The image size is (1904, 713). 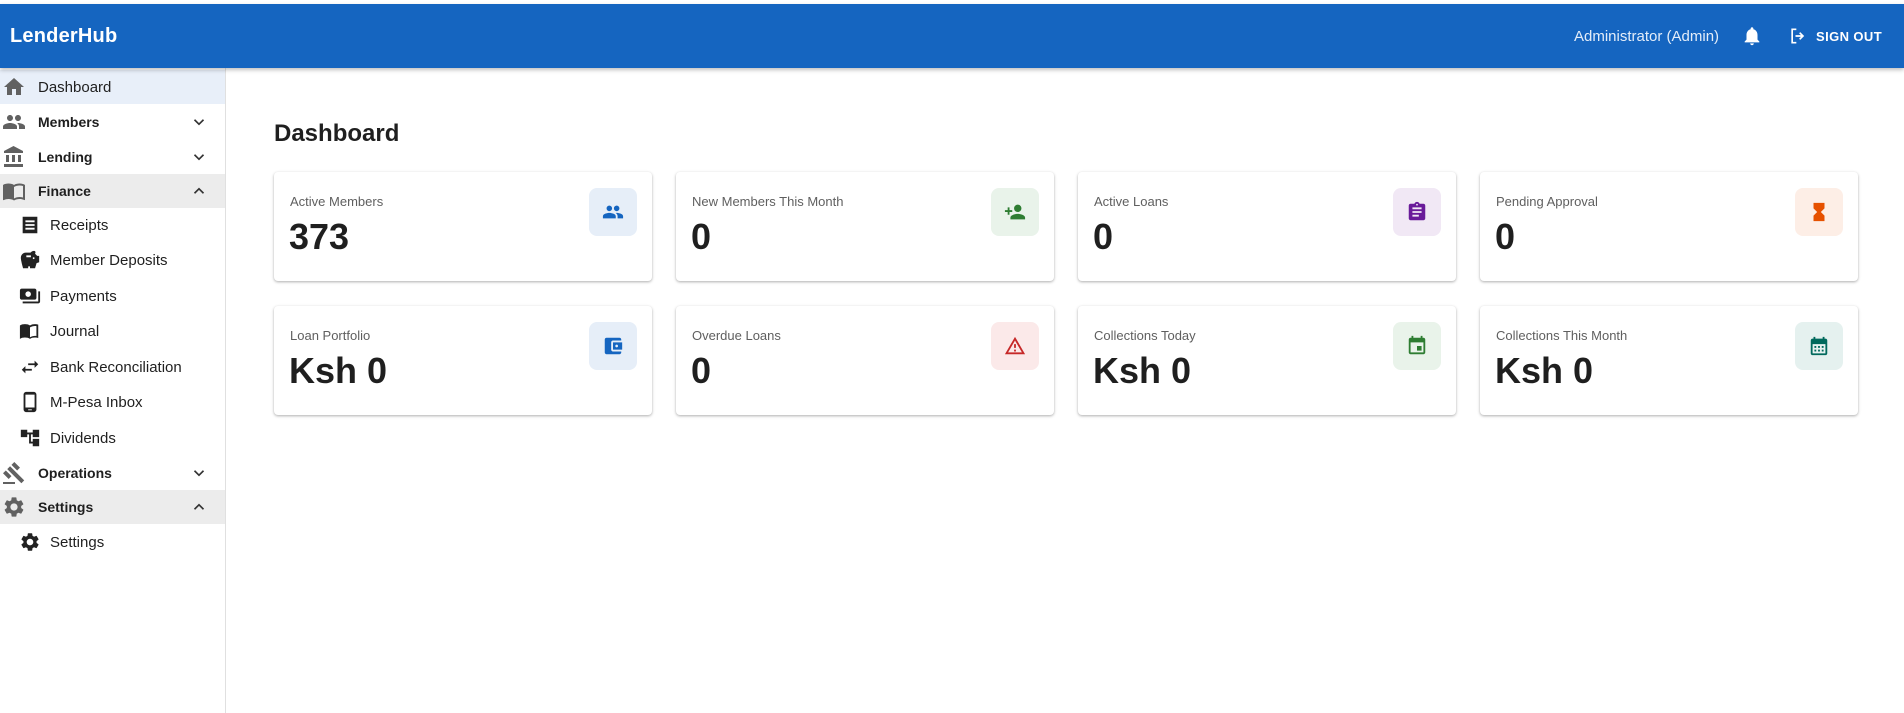 What do you see at coordinates (75, 331) in the screenshot?
I see `sidebar-item-label: Journal` at bounding box center [75, 331].